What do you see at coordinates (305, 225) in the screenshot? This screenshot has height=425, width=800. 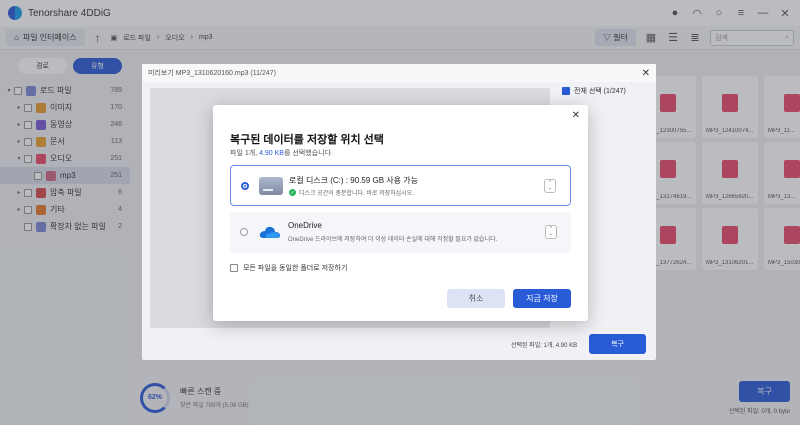 I see `onedrive-name: OneDrive` at bounding box center [305, 225].